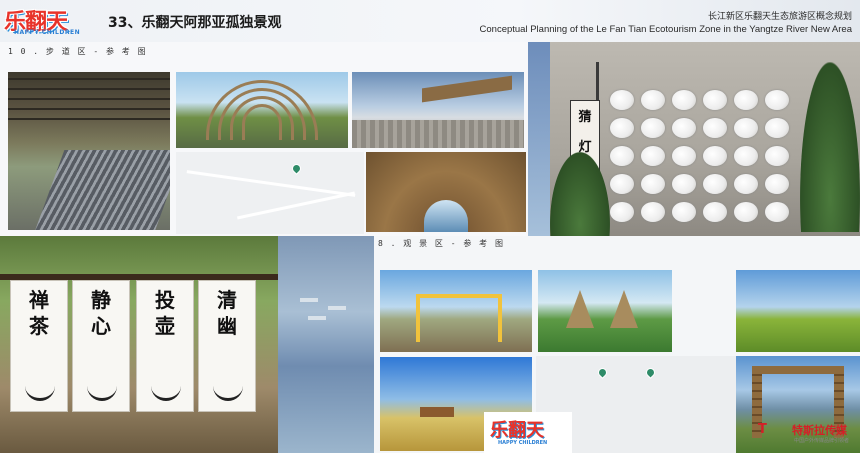 This screenshot has width=860, height=453. What do you see at coordinates (438, 110) in the screenshot?
I see `timber-shelter-deck-photo` at bounding box center [438, 110].